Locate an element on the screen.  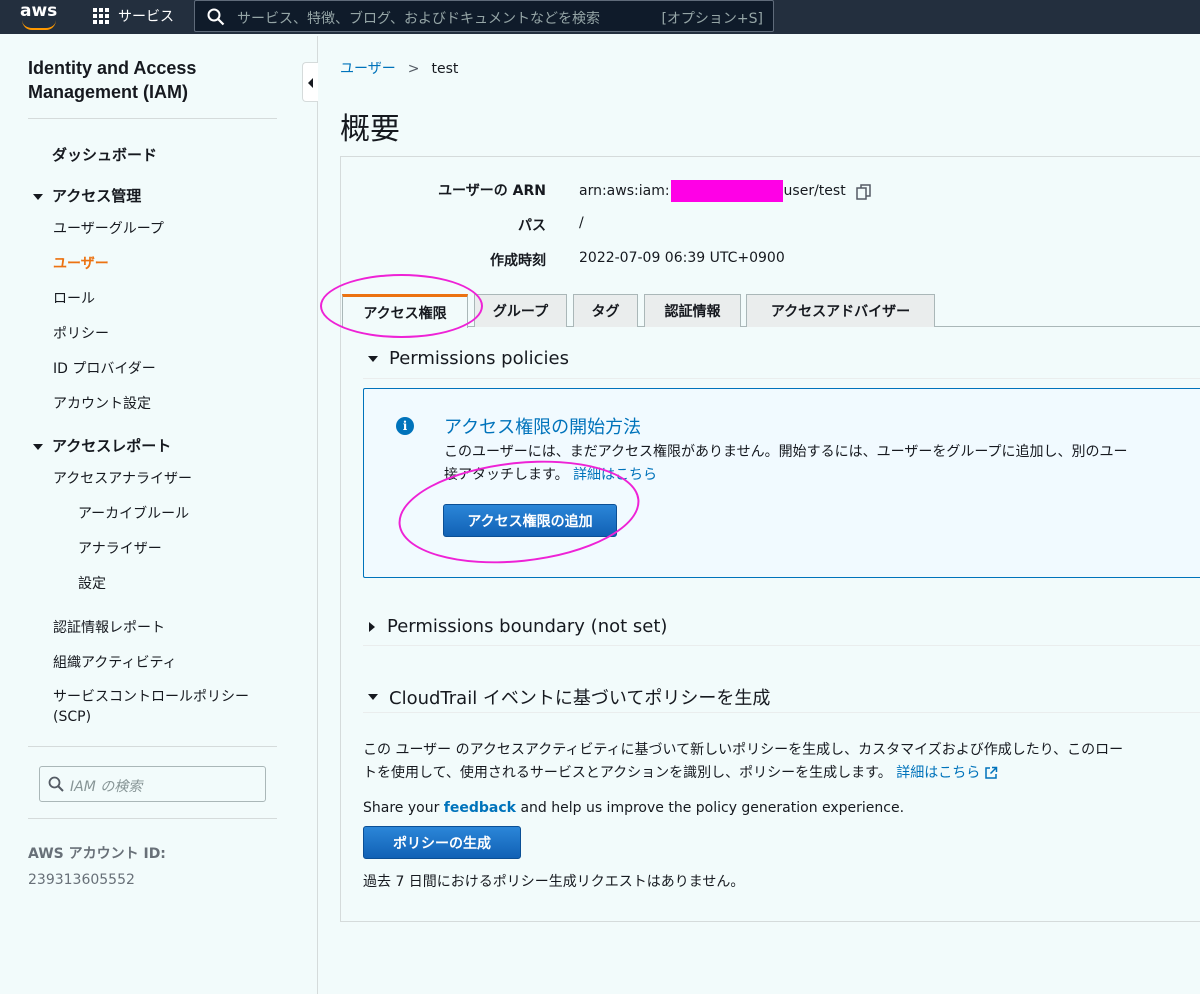
arn-value: arn:aws:iam: user/test is located at coordinates (712, 191).